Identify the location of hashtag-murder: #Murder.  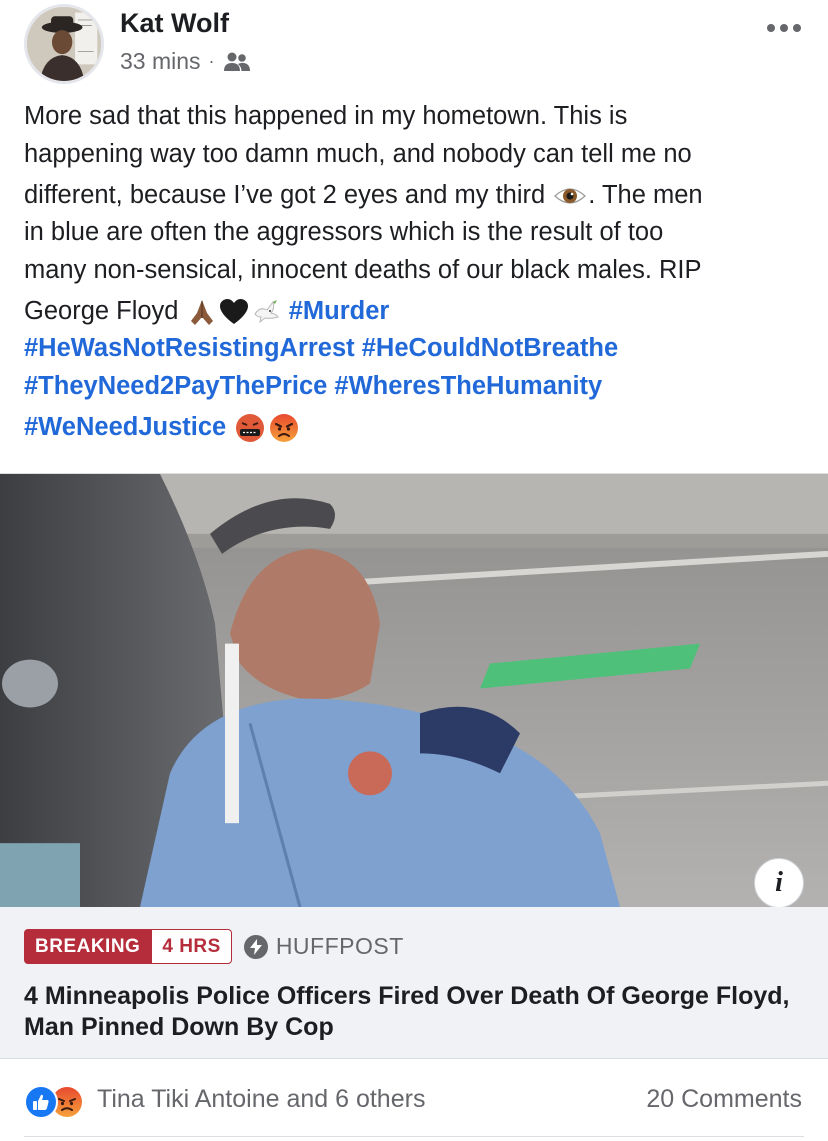
(339, 311).